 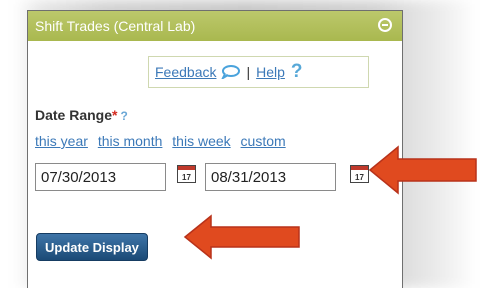 I want to click on feedback-bubble-icon, so click(x=230, y=72).